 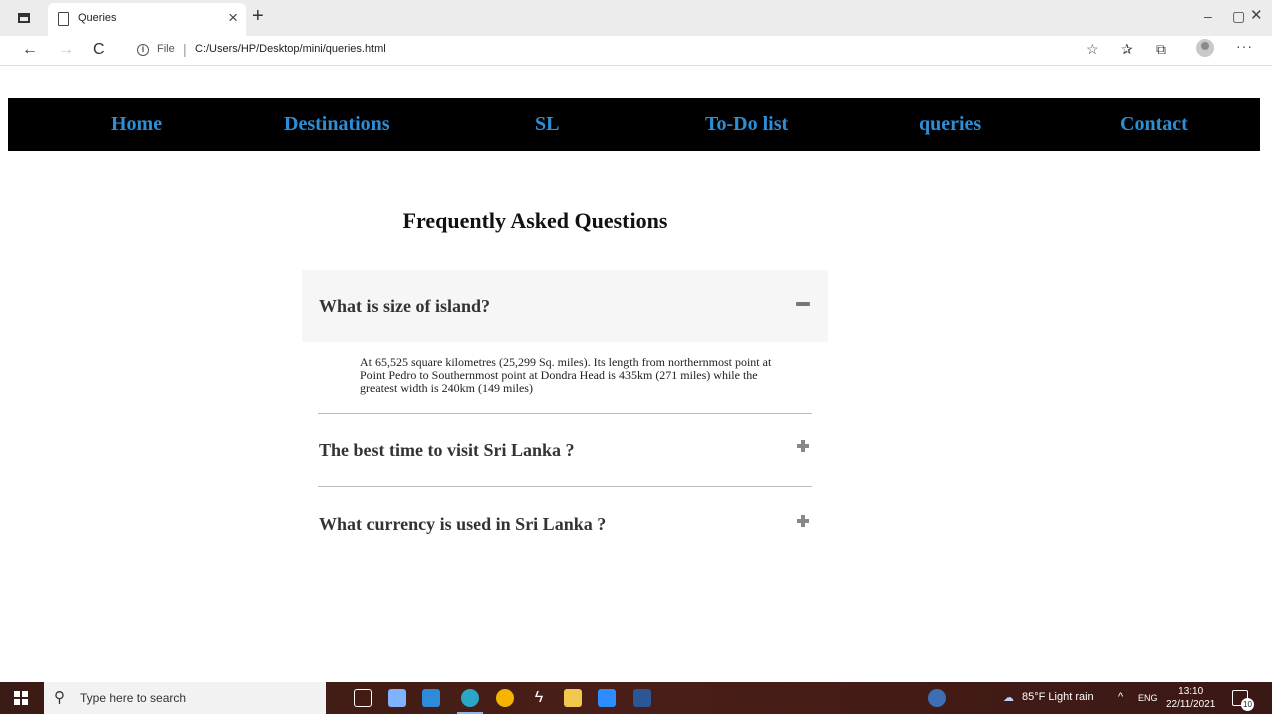 What do you see at coordinates (1120, 697) in the screenshot?
I see `chevron-up-icon: ^` at bounding box center [1120, 697].